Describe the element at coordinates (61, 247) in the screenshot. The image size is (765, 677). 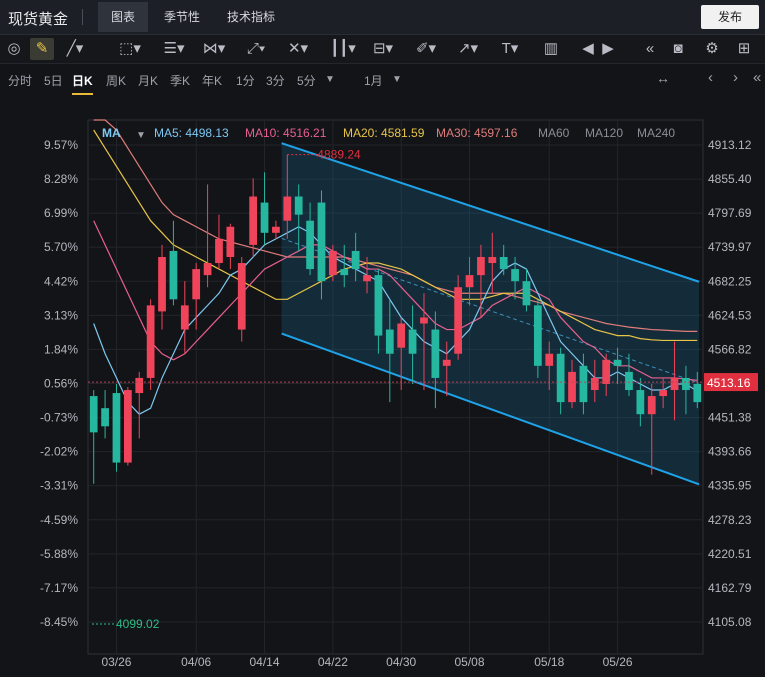
I see `y-left-tick-label: 5.70%` at that location.